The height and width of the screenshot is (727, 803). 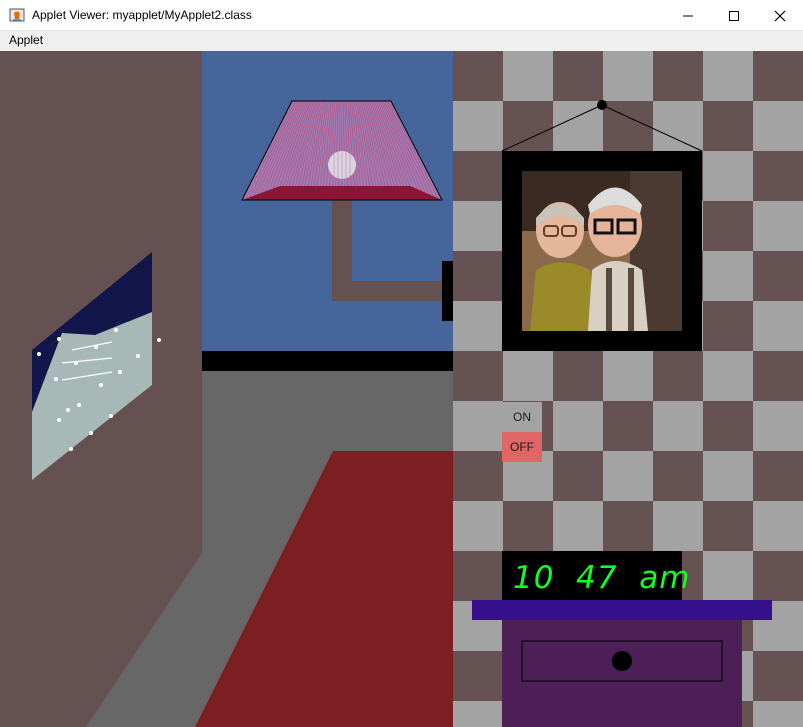 I want to click on java-cup-icon, so click(x=17, y=15).